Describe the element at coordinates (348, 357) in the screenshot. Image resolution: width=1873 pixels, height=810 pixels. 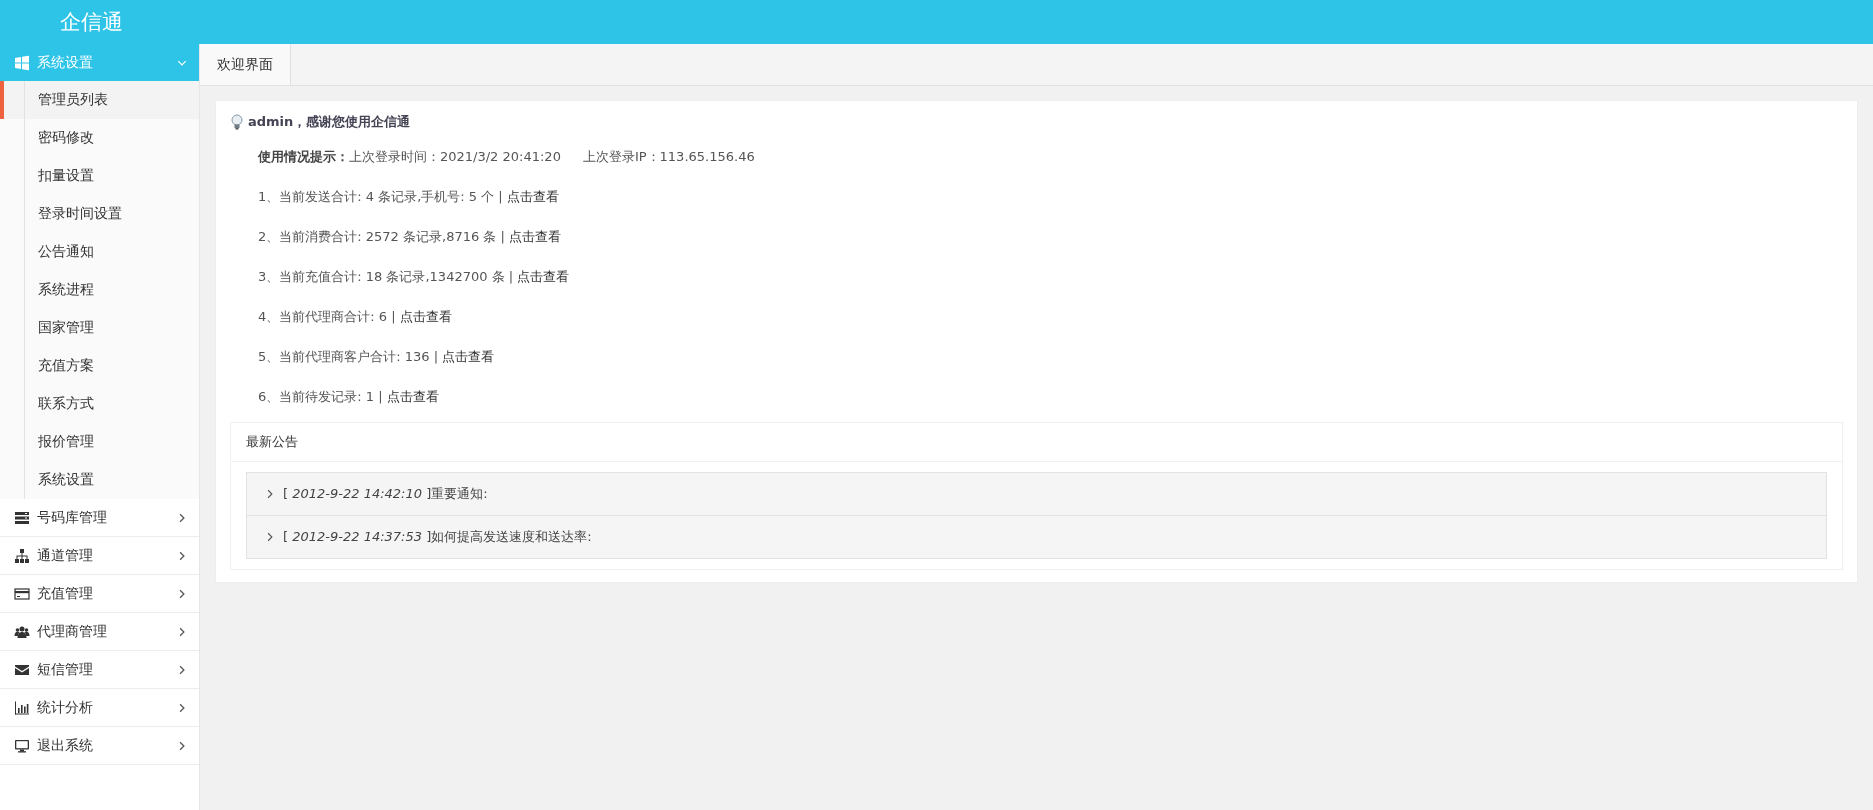
I see `stat-text: 5、当前代理商客户合计: 136 |` at that location.